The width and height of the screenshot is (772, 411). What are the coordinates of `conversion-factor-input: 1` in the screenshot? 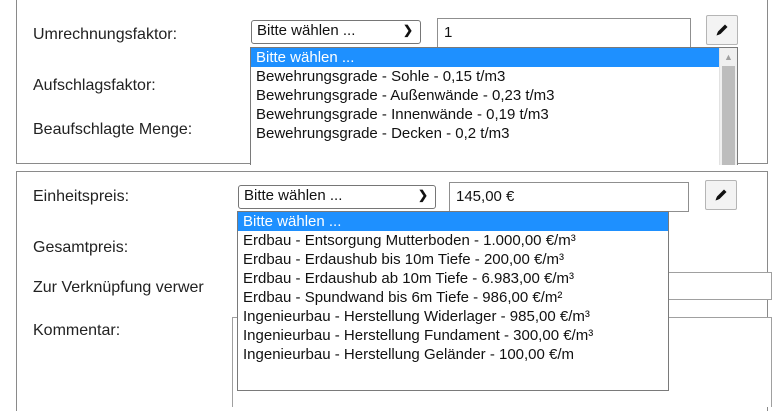 It's located at (564, 33).